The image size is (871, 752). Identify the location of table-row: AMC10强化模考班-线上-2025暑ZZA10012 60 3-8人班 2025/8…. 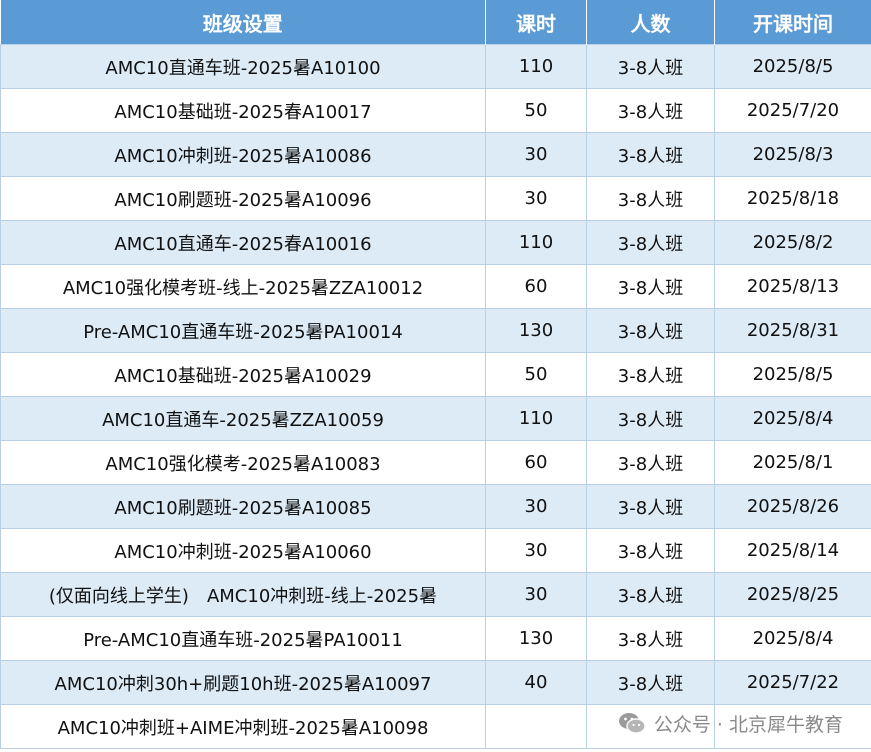
(435, 286).